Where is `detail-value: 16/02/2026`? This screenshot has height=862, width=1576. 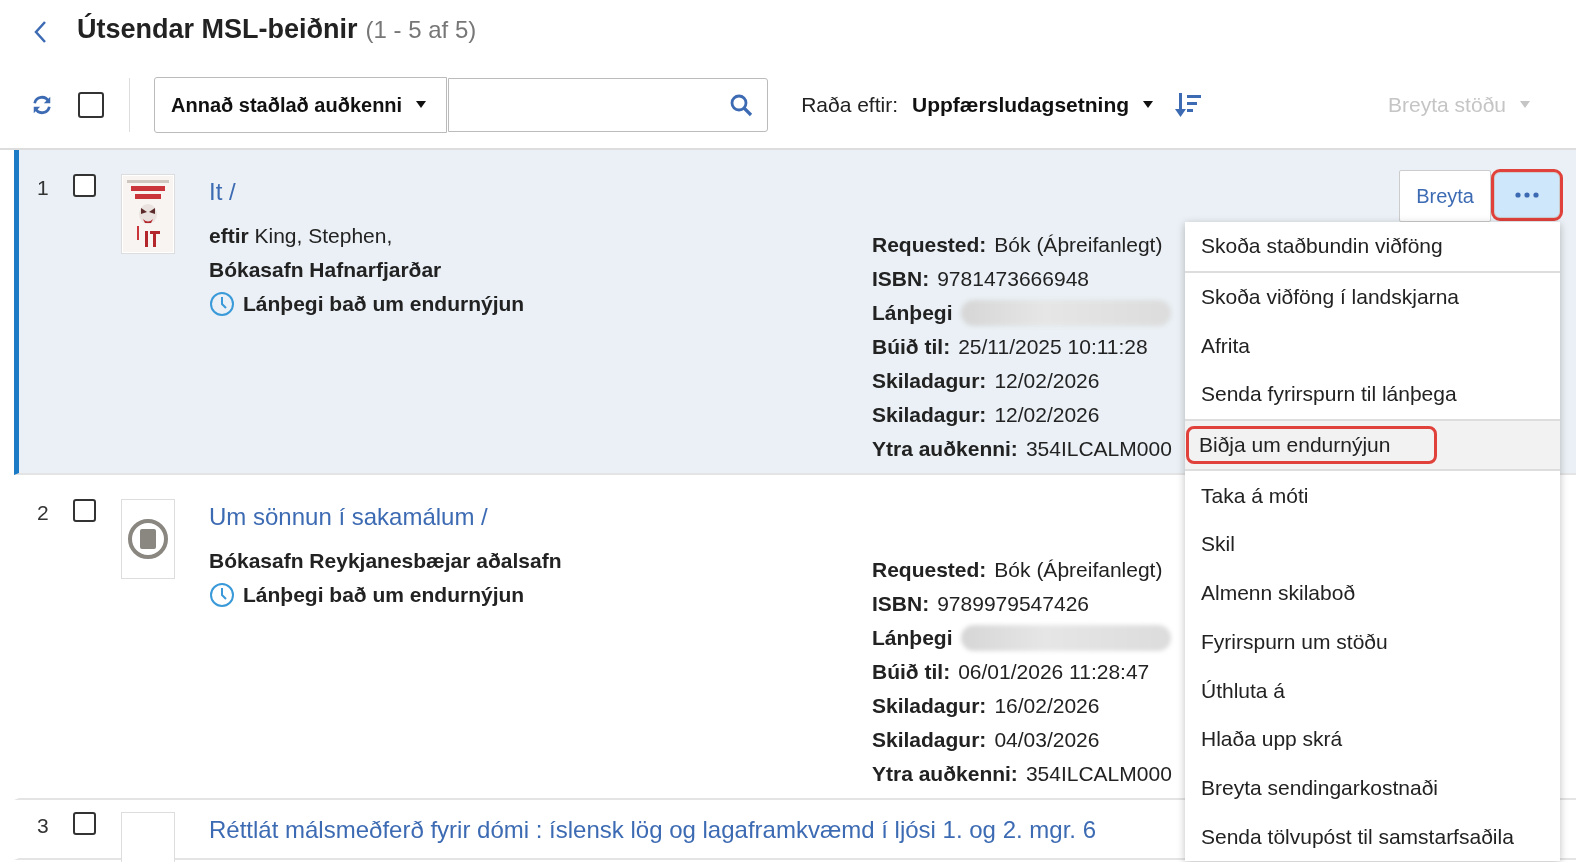 detail-value: 16/02/2026 is located at coordinates (1047, 706).